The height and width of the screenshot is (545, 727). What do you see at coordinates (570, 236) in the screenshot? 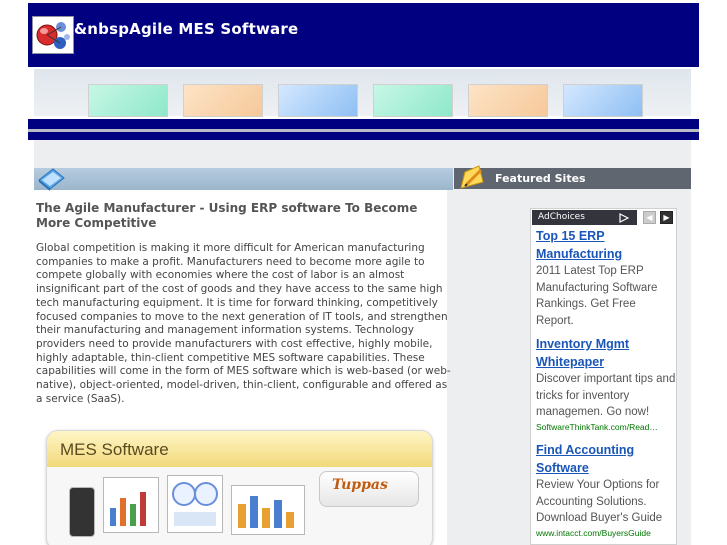
I see `ad-title-line: Top 15 ERP` at bounding box center [570, 236].